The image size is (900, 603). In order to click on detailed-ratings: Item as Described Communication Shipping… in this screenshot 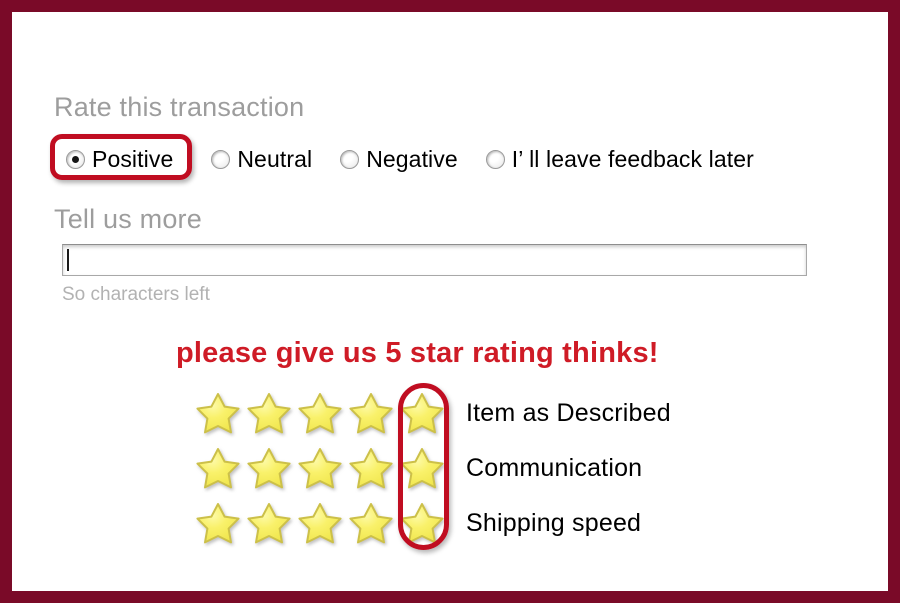, I will do `click(432, 468)`.